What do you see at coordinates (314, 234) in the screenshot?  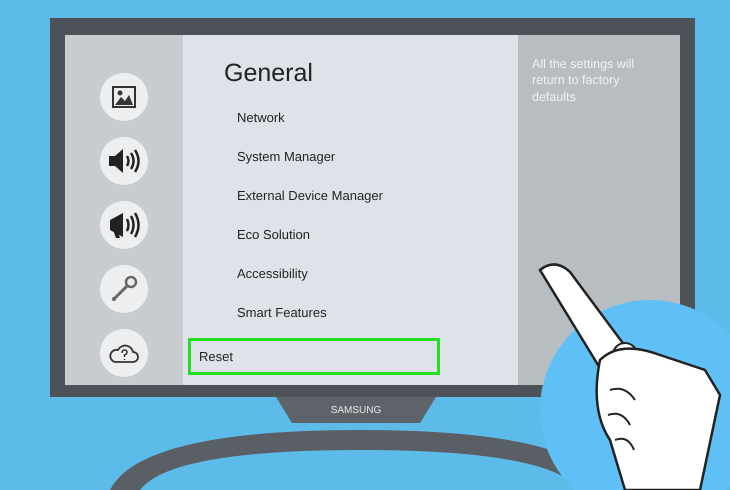 I see `menu-item: Eco Solution` at bounding box center [314, 234].